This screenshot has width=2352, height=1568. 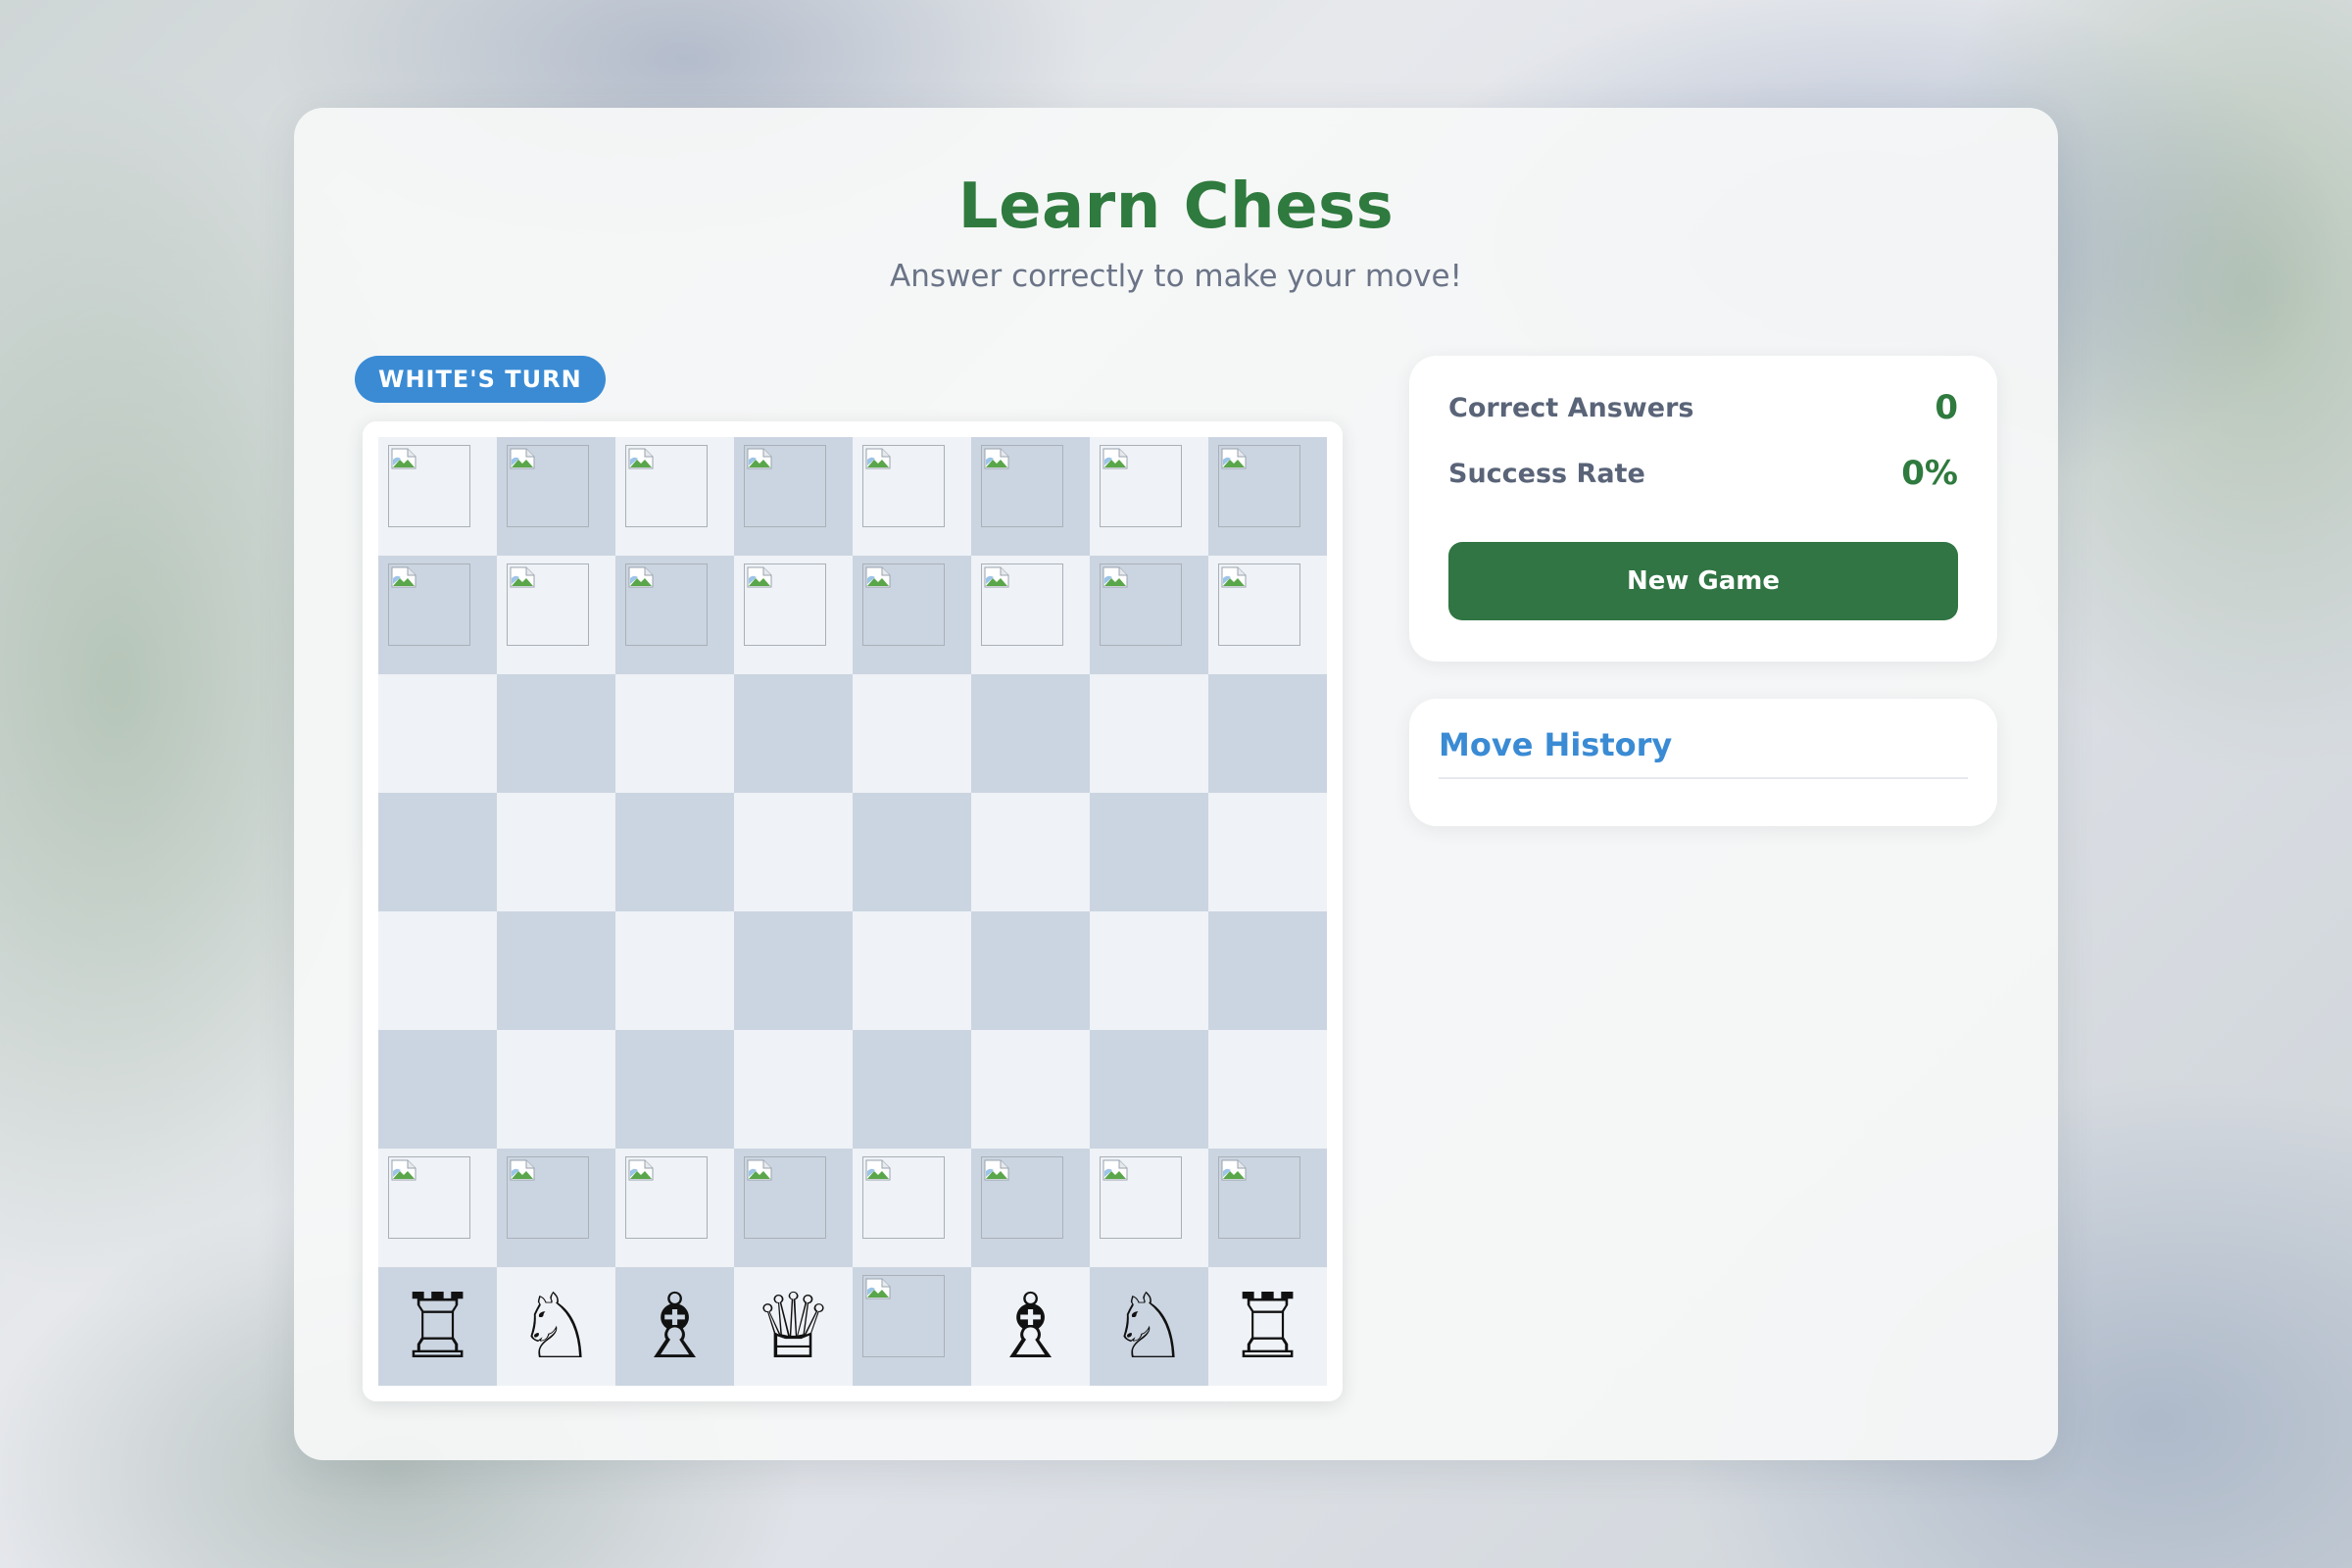 I want to click on square-b3, so click(x=556, y=1089).